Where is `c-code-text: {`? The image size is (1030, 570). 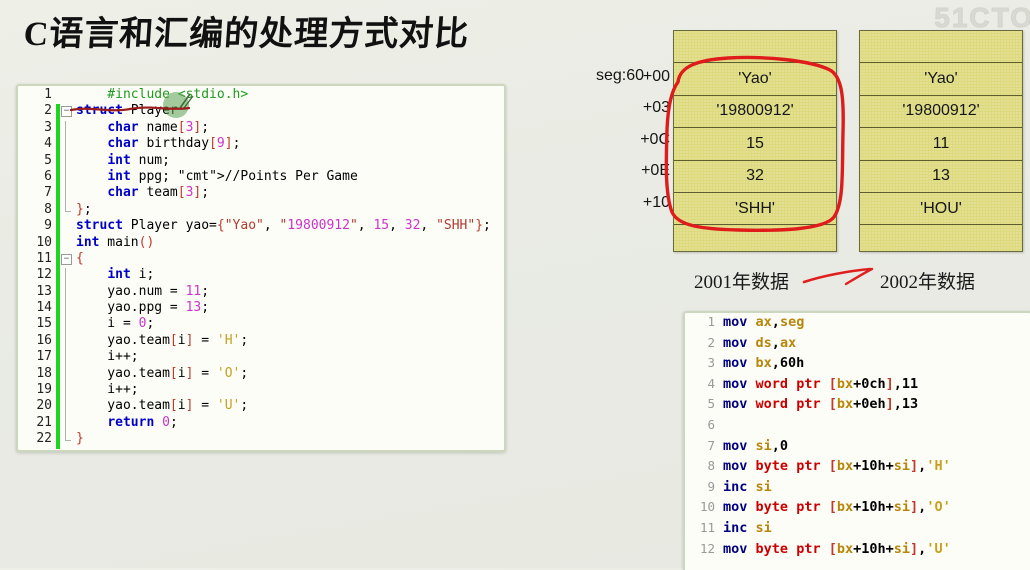
c-code-text: { is located at coordinates (80, 258).